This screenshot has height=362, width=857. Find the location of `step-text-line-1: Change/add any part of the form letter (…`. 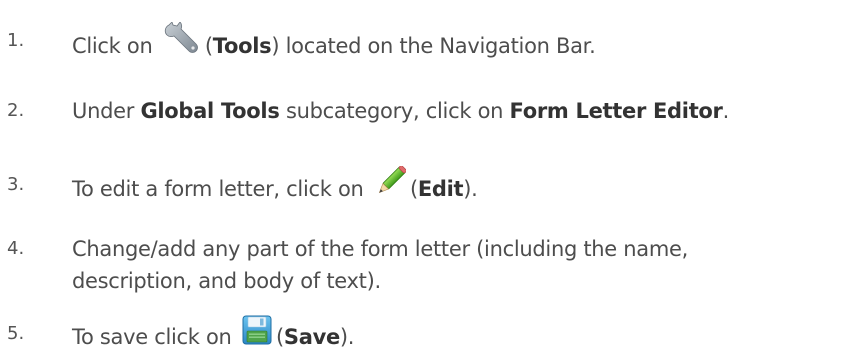

step-text-line-1: Change/add any part of the form letter (… is located at coordinates (380, 249).